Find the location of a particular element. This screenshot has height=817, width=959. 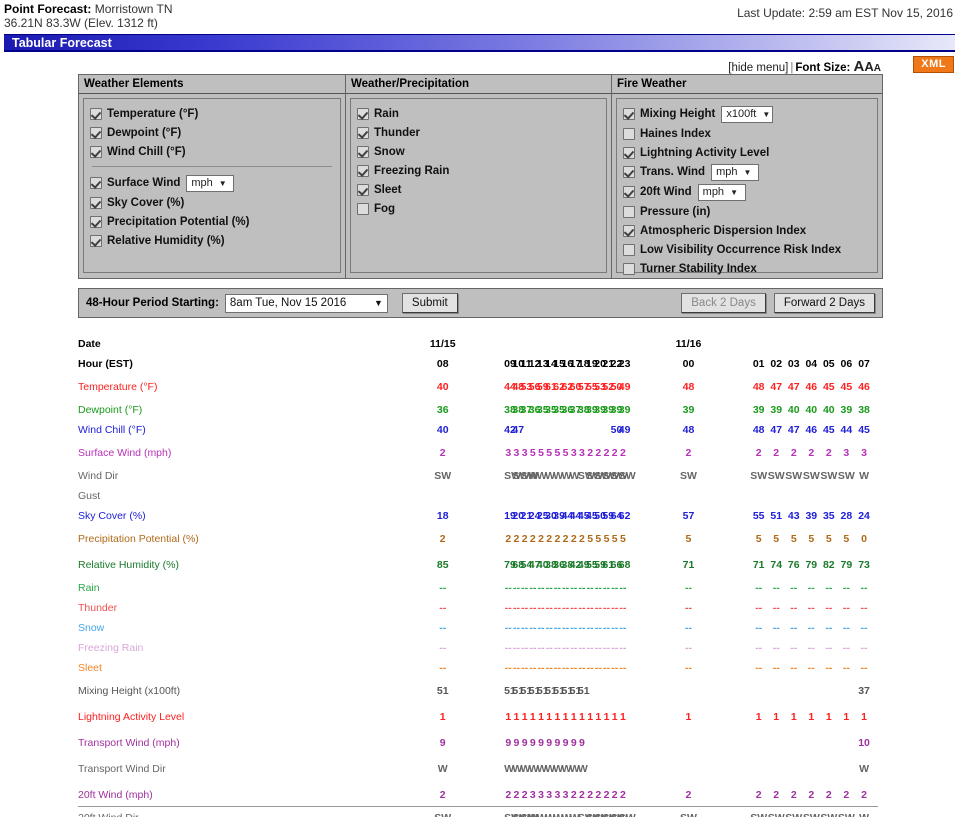

hide-menu-link: [hide menu] is located at coordinates (758, 68).